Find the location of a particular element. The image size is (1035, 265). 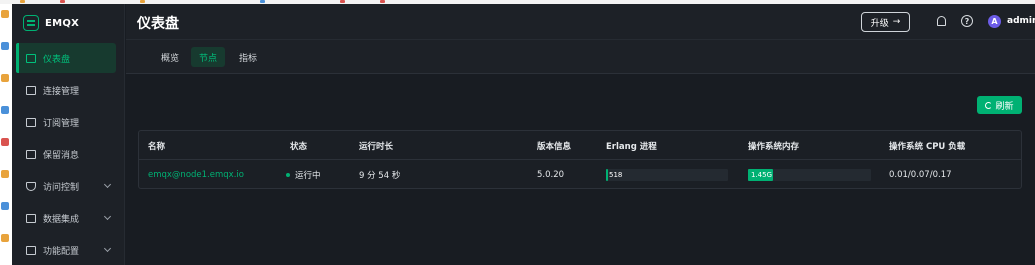

sidebar-item-access-control: 访问控制 is located at coordinates (66, 186).